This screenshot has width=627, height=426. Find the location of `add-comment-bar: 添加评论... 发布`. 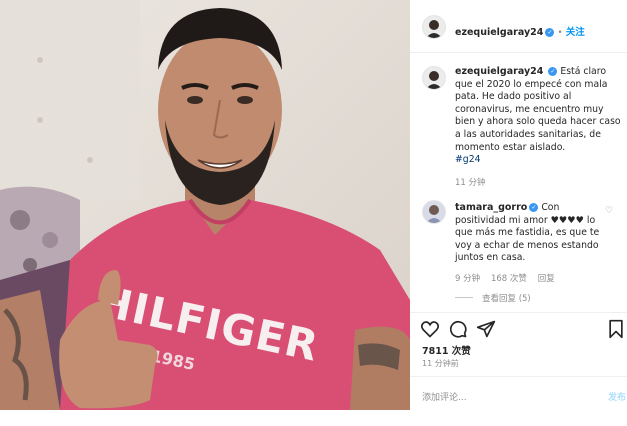

add-comment-bar: 添加评论... 发布 is located at coordinates (518, 395).